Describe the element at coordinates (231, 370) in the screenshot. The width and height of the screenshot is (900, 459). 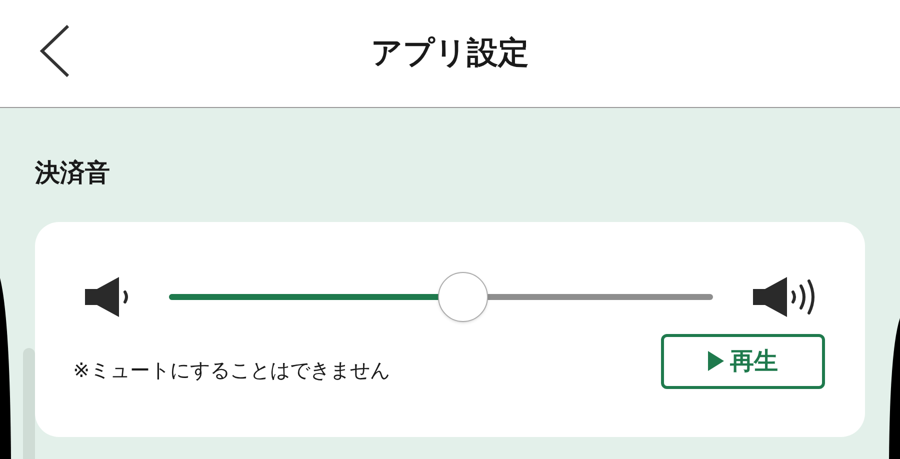
I see `mute-note: ※ミュートにすることはできません` at that location.